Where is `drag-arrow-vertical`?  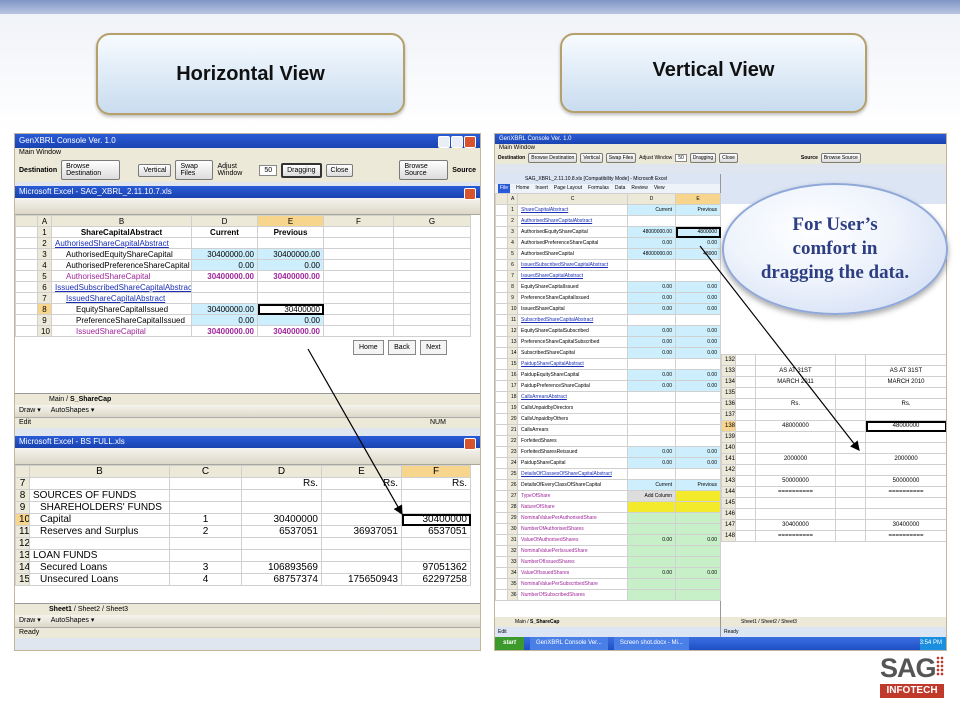
drag-arrow-vertical is located at coordinates (779, 348).